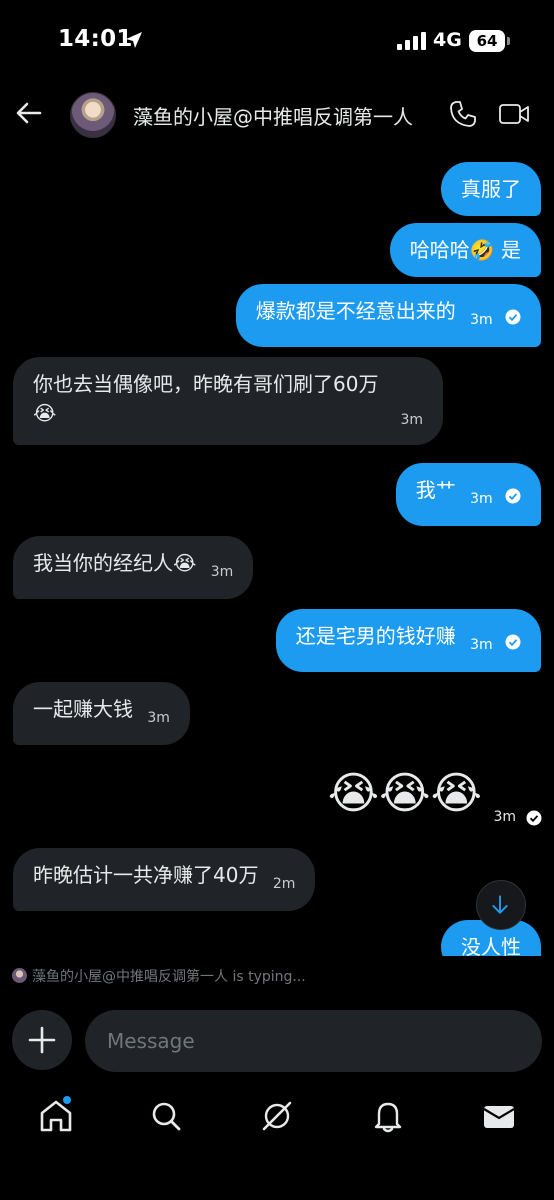  Describe the element at coordinates (491, 945) in the screenshot. I see `message-text: 没人性` at that location.